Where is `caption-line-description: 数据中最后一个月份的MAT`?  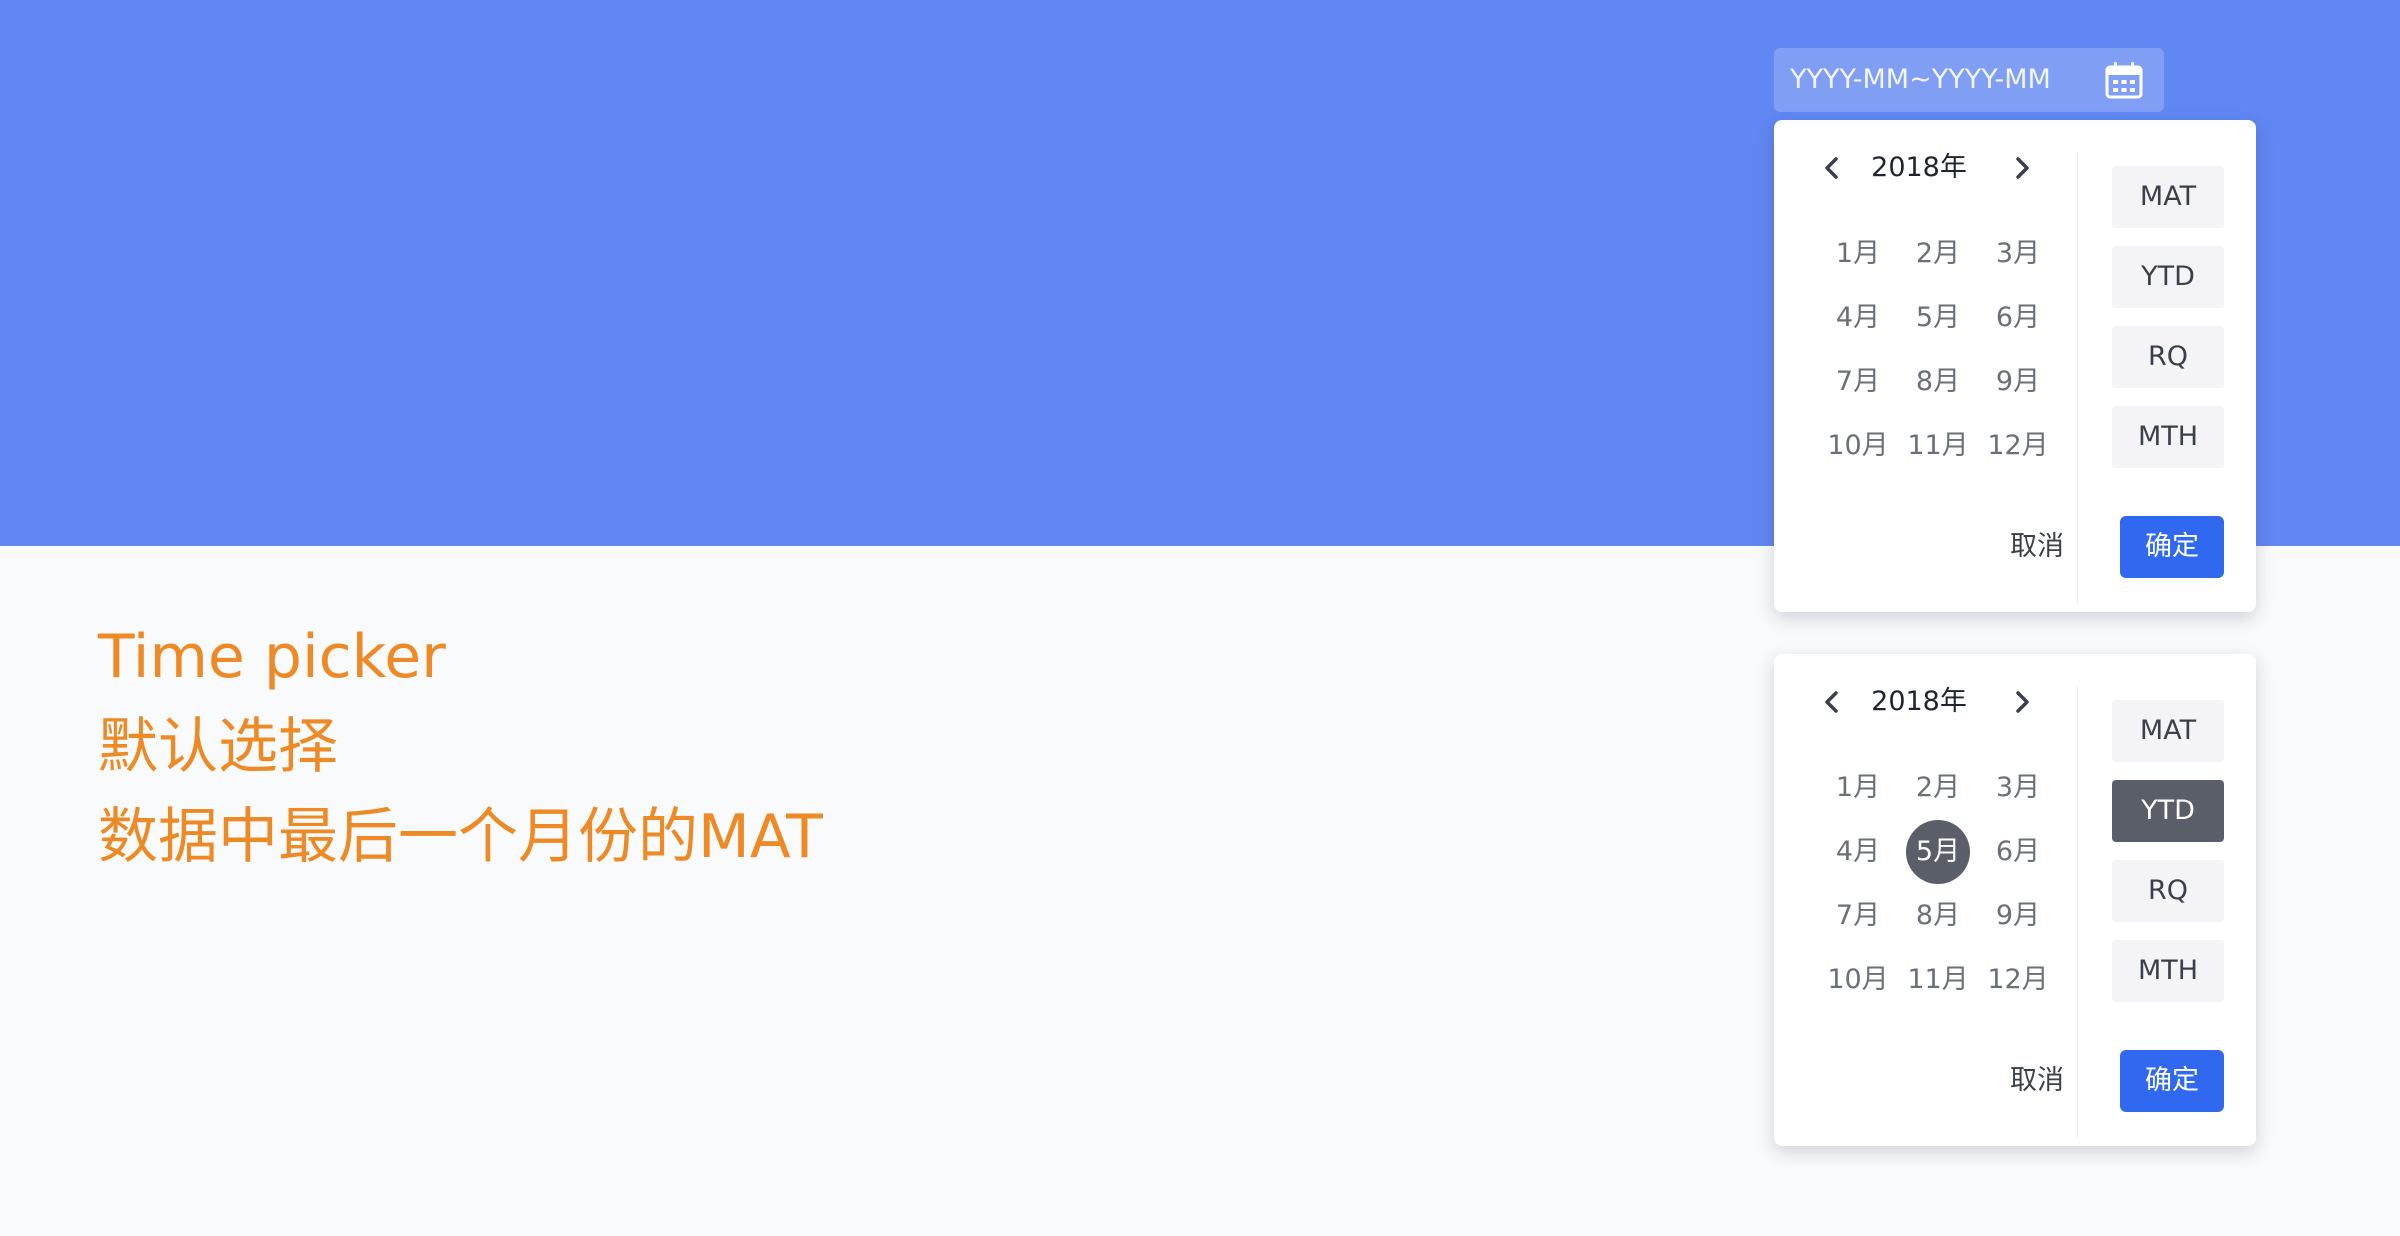
caption-line-description: 数据中最后一个月份的MAT is located at coordinates (460, 837).